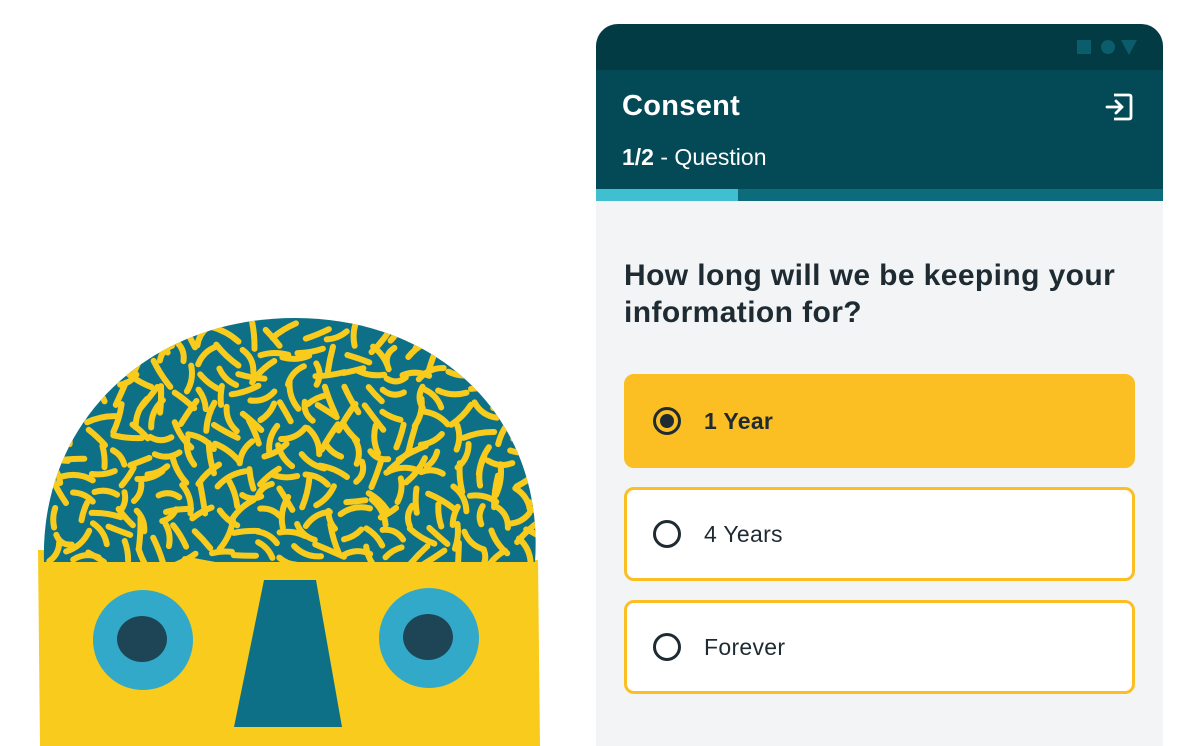 The height and width of the screenshot is (746, 1200). I want to click on step-label: - Question, so click(710, 157).